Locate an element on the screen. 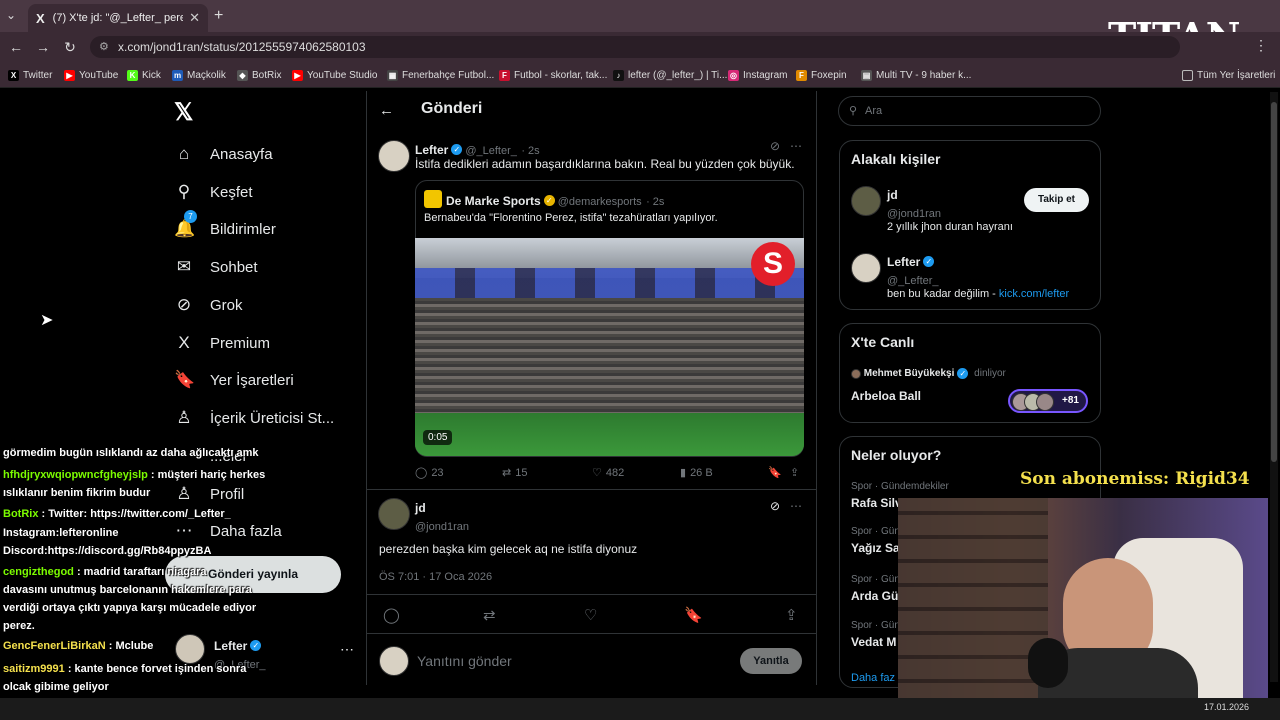 The height and width of the screenshot is (720, 1280). bookmark-favicon-icon: m is located at coordinates (177, 75).